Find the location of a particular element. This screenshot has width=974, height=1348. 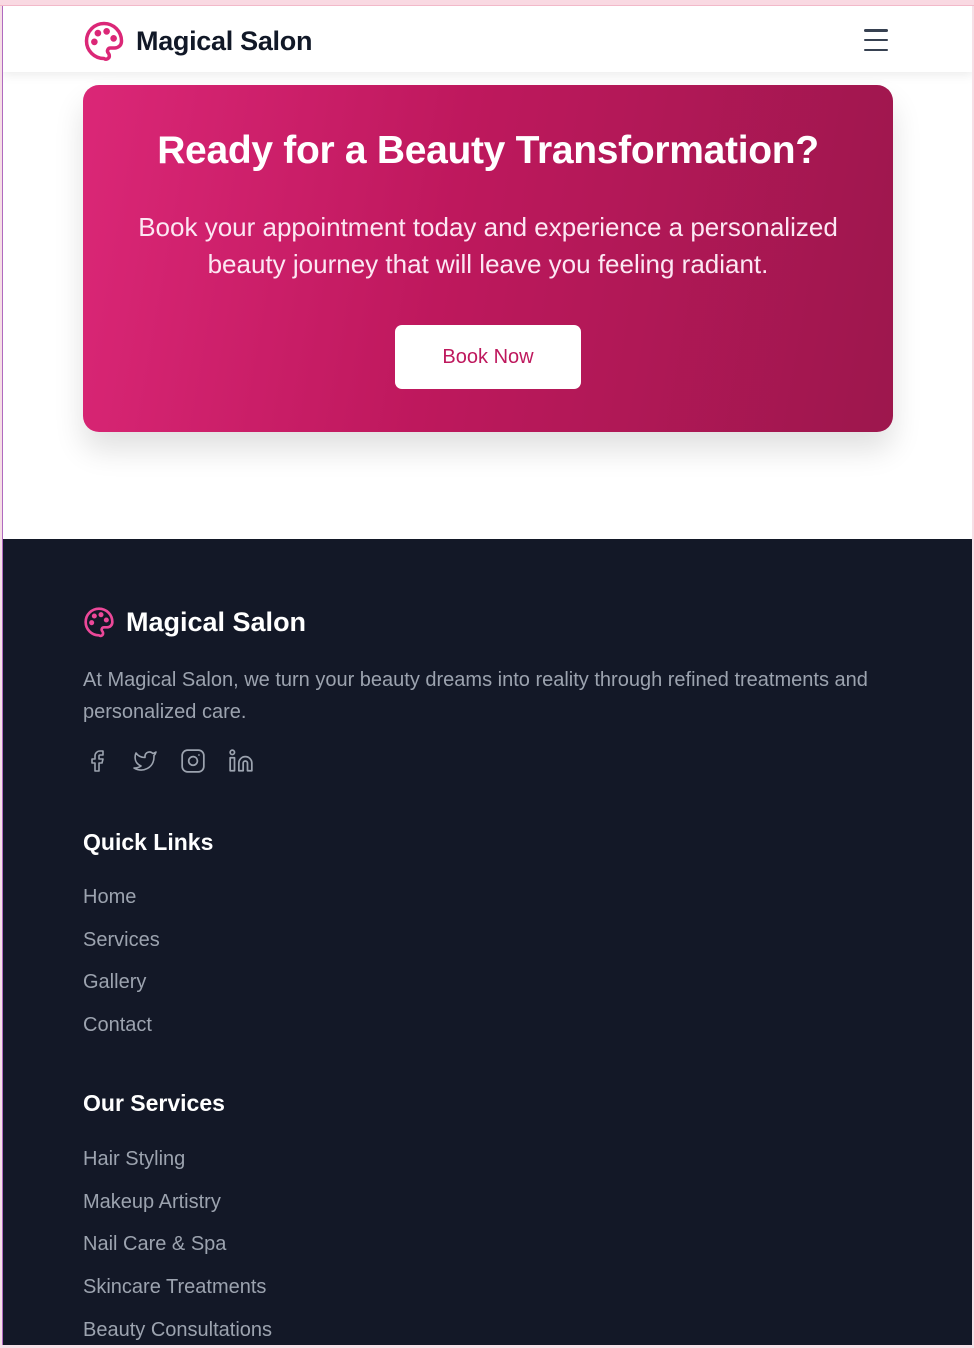

footer-link-gallery: Gallery is located at coordinates (121, 991).